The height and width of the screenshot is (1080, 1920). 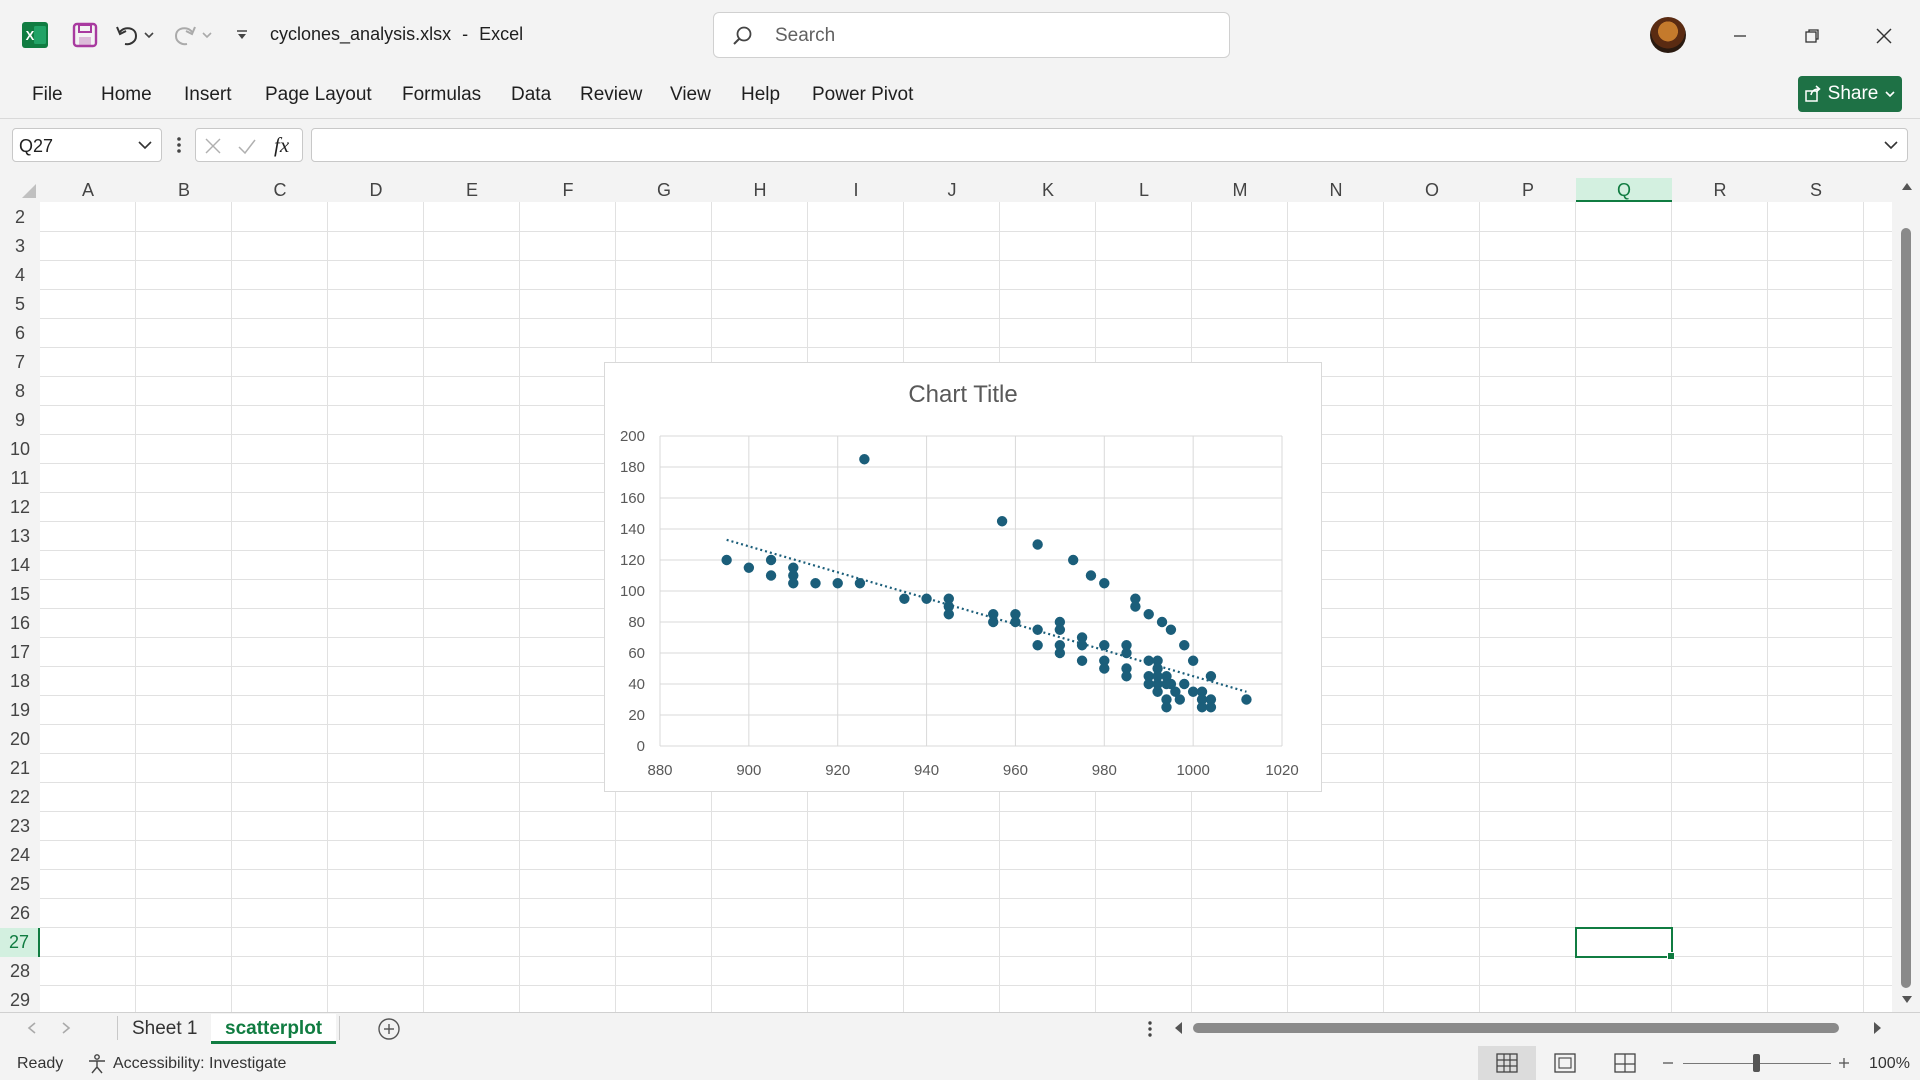 I want to click on zoom-level: 100%, so click(x=1889, y=1064).